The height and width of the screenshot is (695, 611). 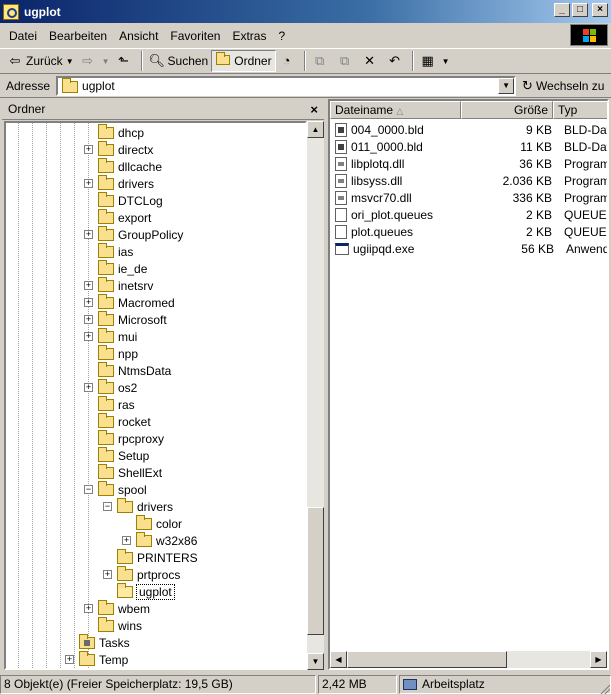 I want to click on address-label: Adresse, so click(x=28, y=85).